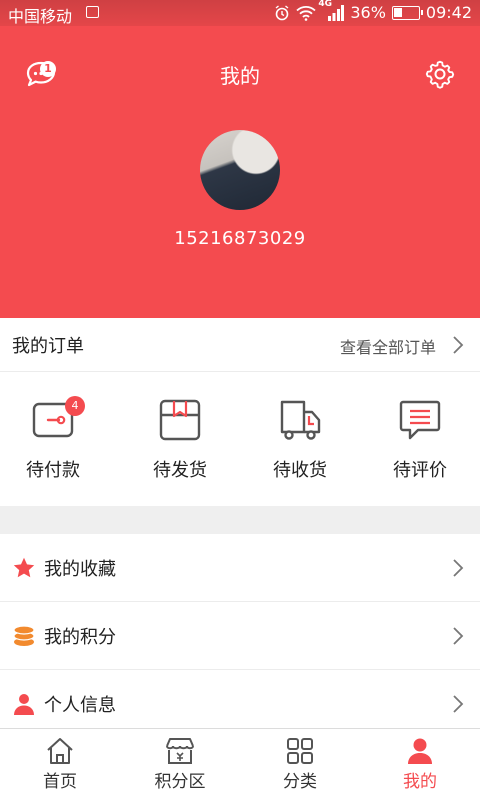 This screenshot has width=480, height=800. Describe the element at coordinates (240, 238) in the screenshot. I see `phone-number: 15216873029` at that location.